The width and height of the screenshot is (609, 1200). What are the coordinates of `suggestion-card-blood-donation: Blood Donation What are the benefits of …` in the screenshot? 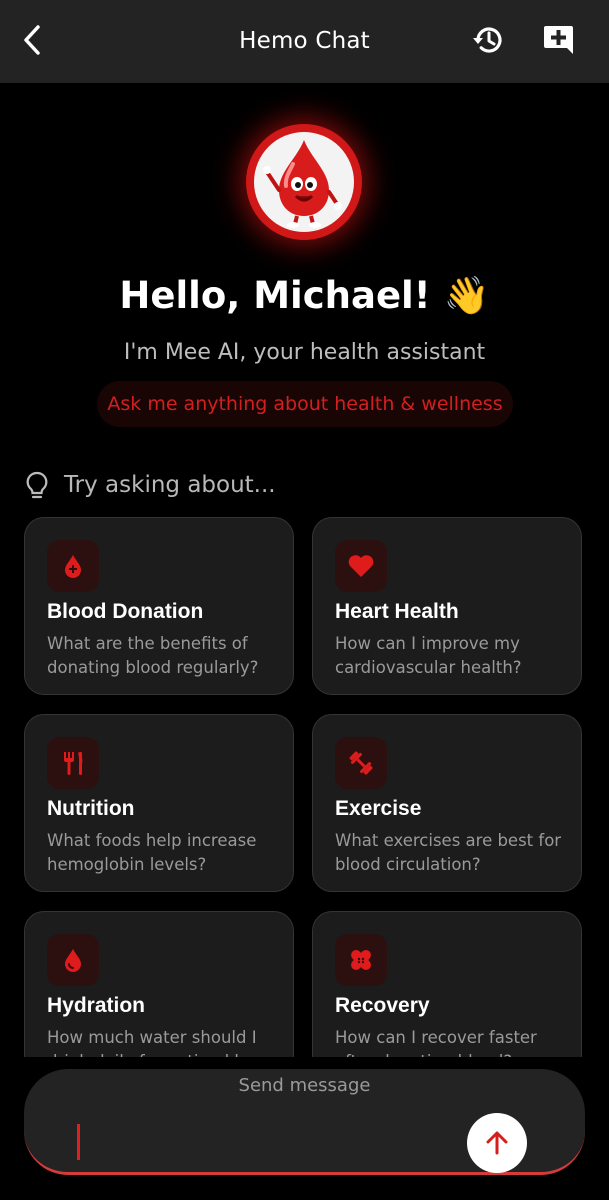 It's located at (159, 606).